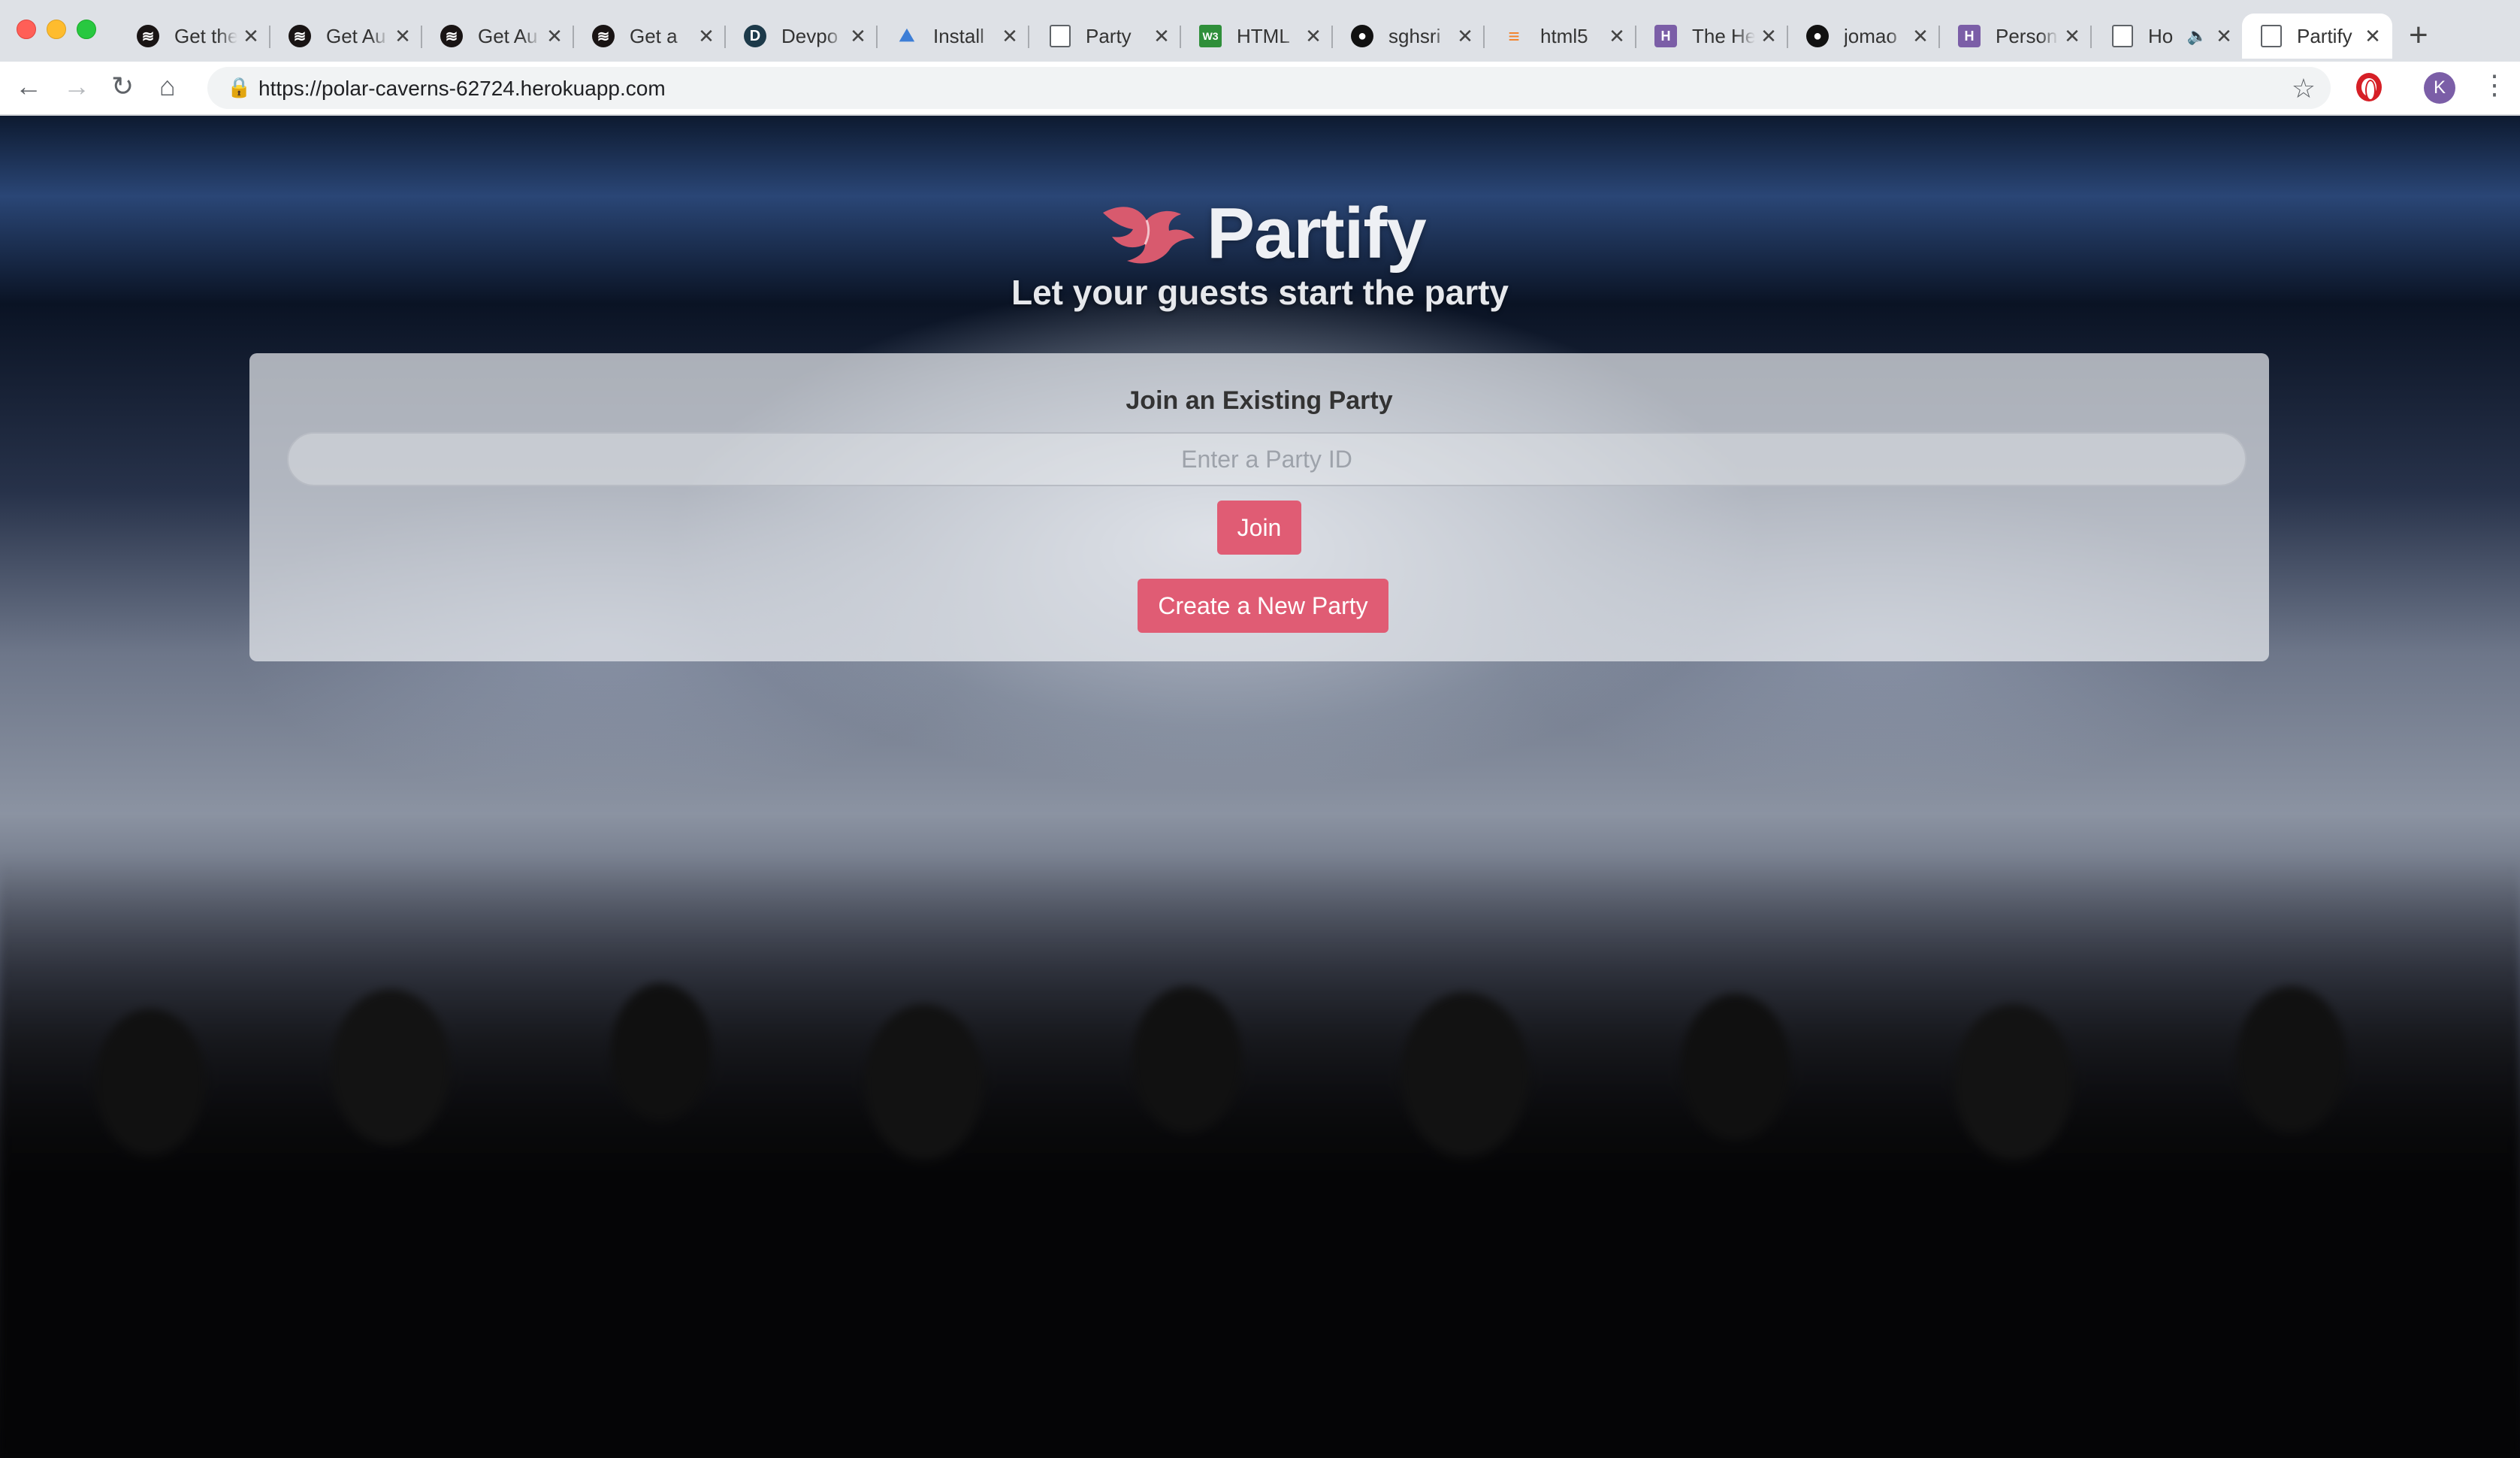 This screenshot has width=2520, height=1458. Describe the element at coordinates (2197, 36) in the screenshot. I see `speaker-icon: 🔈` at that location.